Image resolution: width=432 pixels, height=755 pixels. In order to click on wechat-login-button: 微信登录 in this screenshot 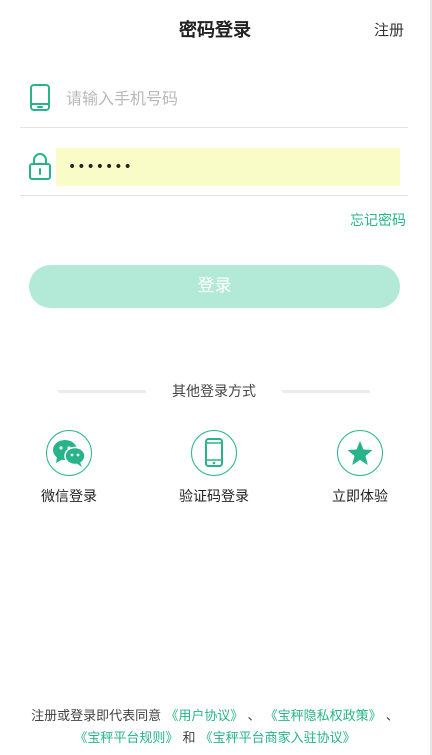, I will do `click(69, 468)`.